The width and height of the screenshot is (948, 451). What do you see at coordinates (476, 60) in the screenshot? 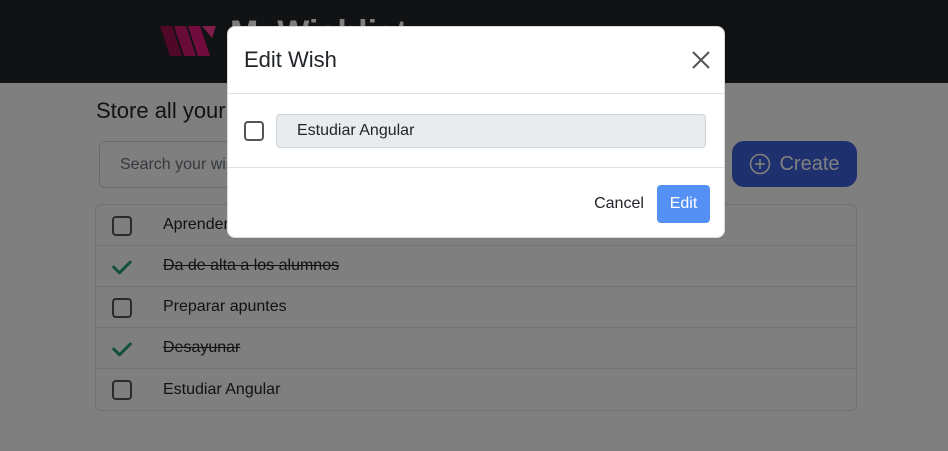
I see `modal-header: Edit Wish` at bounding box center [476, 60].